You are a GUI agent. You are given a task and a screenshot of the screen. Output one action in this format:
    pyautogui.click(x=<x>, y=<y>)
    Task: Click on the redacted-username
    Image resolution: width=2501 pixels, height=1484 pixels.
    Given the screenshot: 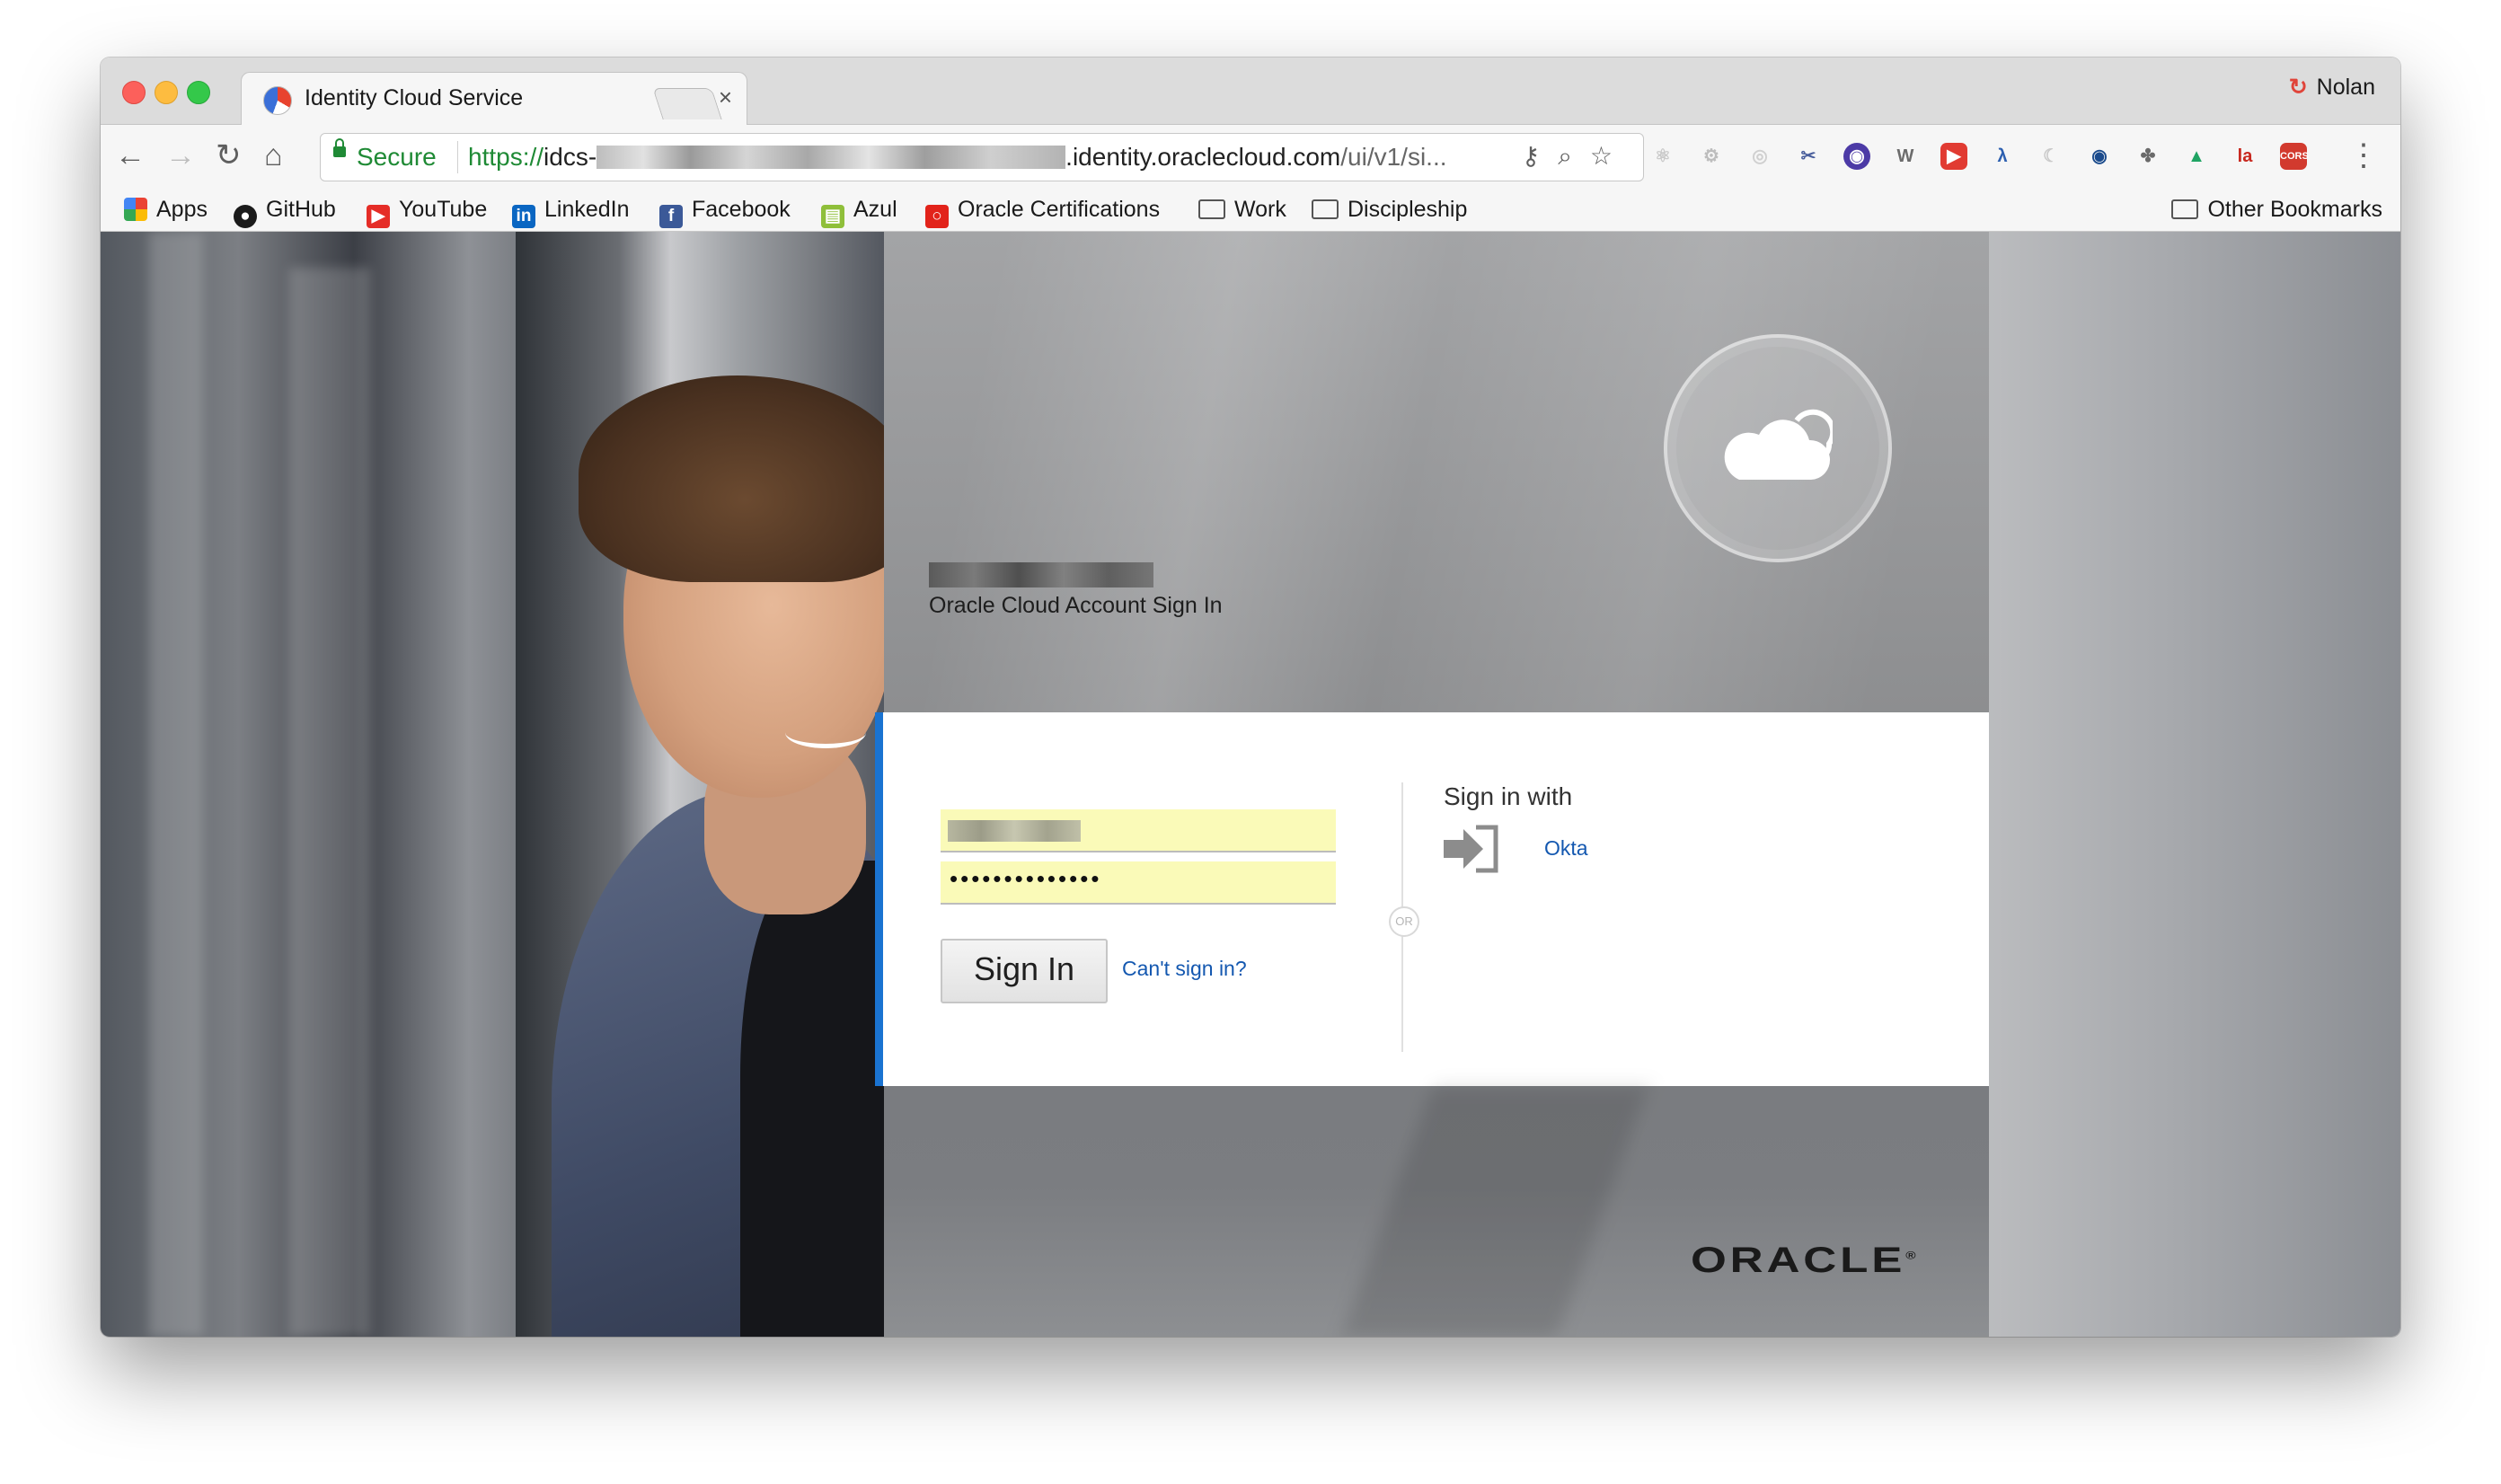 What is the action you would take?
    pyautogui.click(x=1015, y=831)
    